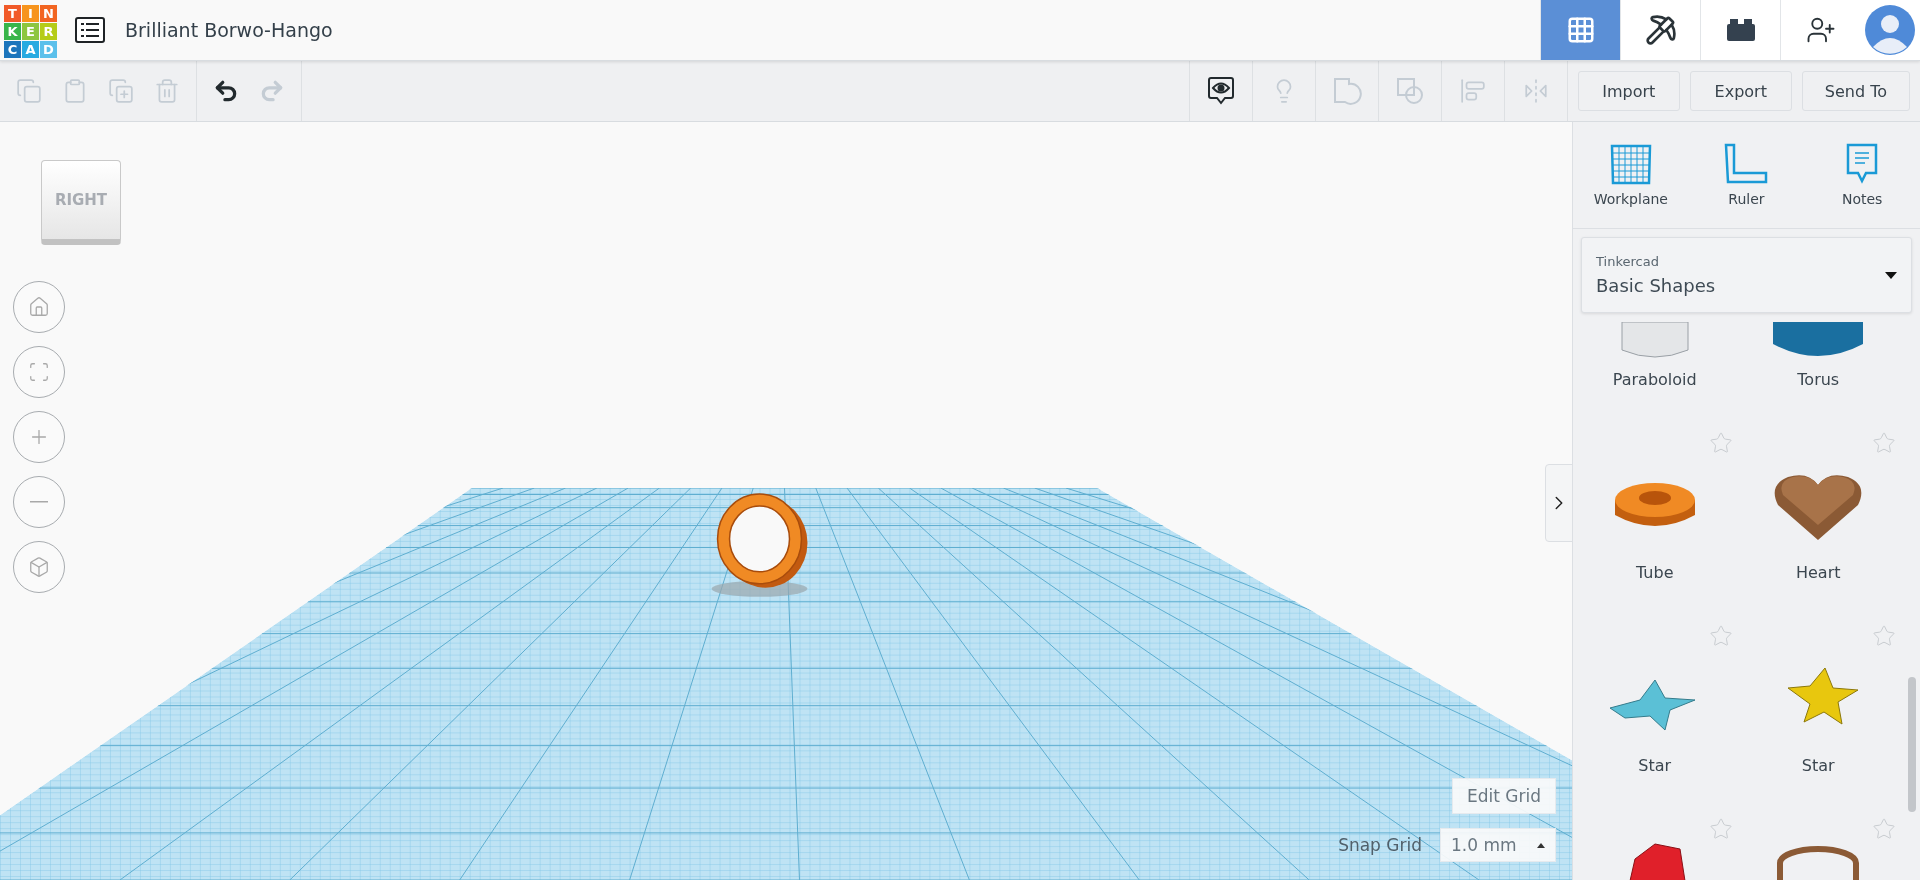  I want to click on home-icon, so click(39, 307).